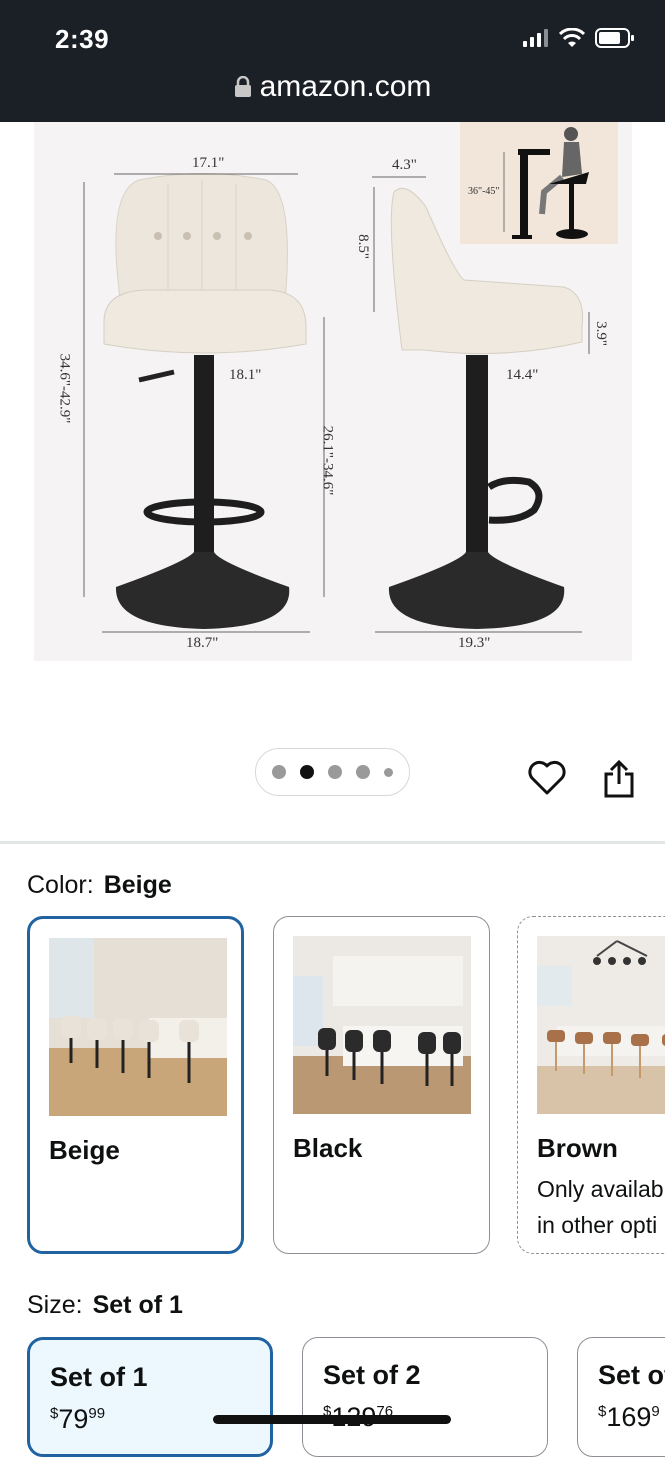 This screenshot has height=1457, width=665. Describe the element at coordinates (572, 37) in the screenshot. I see `wifi-icon` at that location.